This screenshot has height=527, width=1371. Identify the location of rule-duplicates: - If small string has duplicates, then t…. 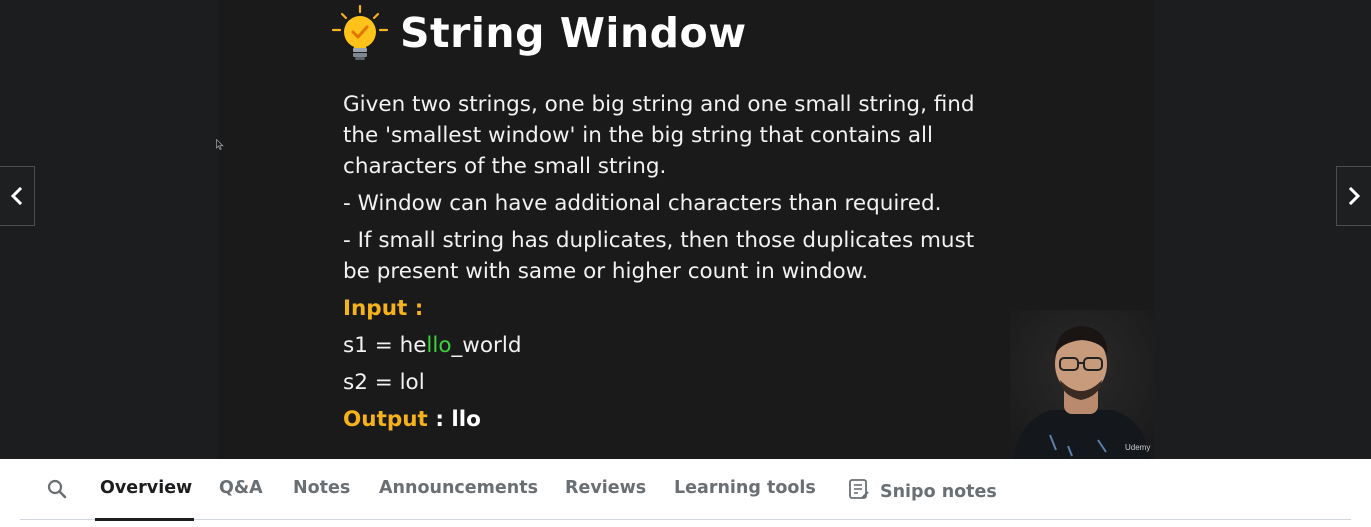
(658, 256).